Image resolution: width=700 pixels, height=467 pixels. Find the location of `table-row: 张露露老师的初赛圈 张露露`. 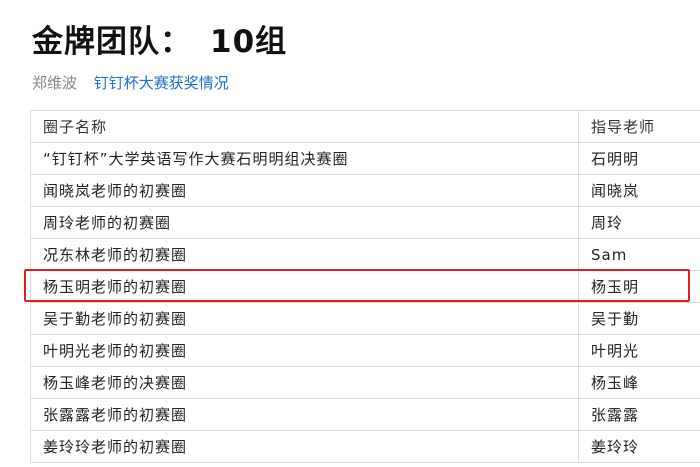

table-row: 张露露老师的初赛圈 张露露 is located at coordinates (365, 414).